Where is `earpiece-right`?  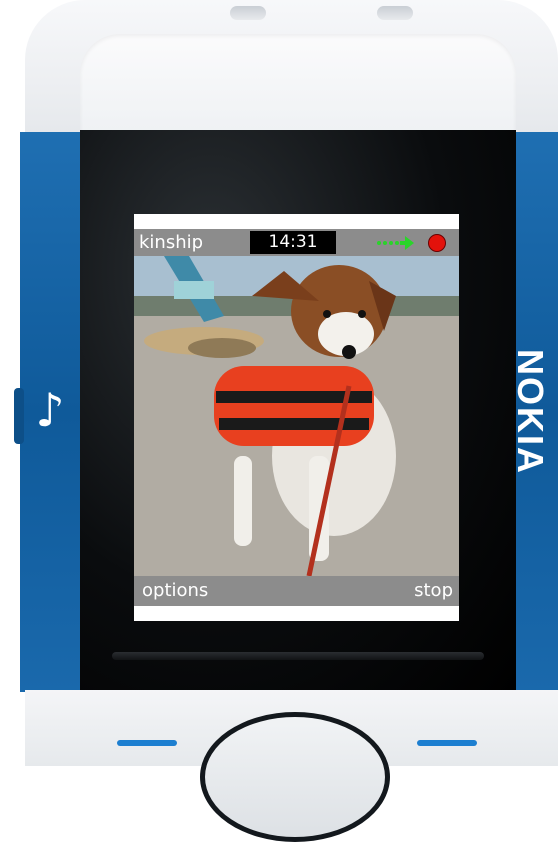
earpiece-right is located at coordinates (395, 13).